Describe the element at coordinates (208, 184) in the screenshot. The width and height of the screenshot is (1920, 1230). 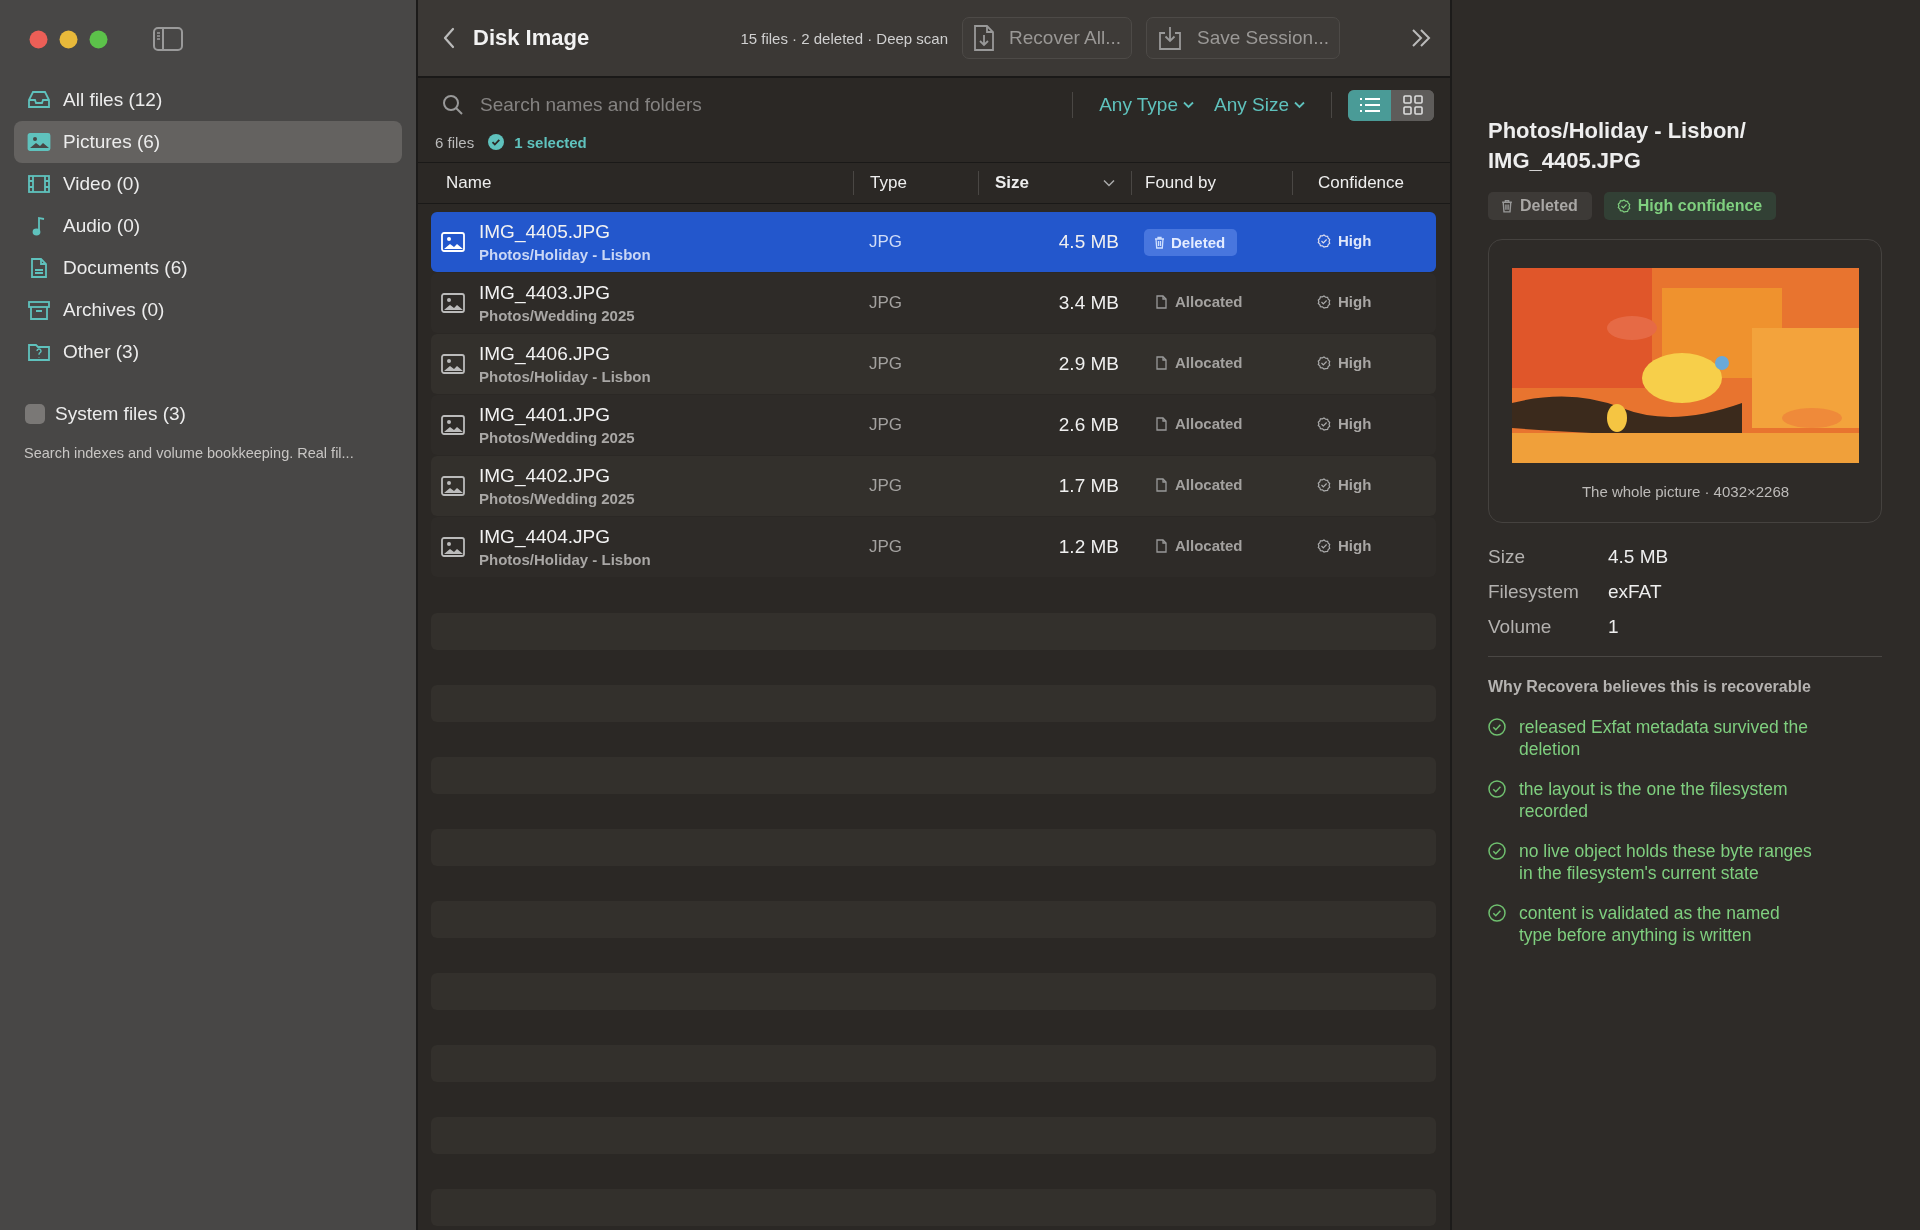
I see `sidebar-item: Video (0)` at that location.